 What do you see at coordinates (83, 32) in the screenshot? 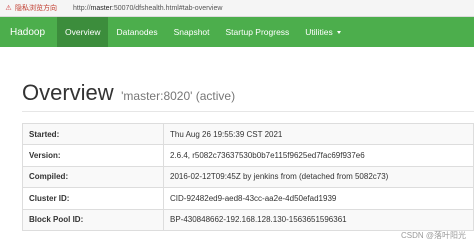
I see `nav-overview: Overview` at bounding box center [83, 32].